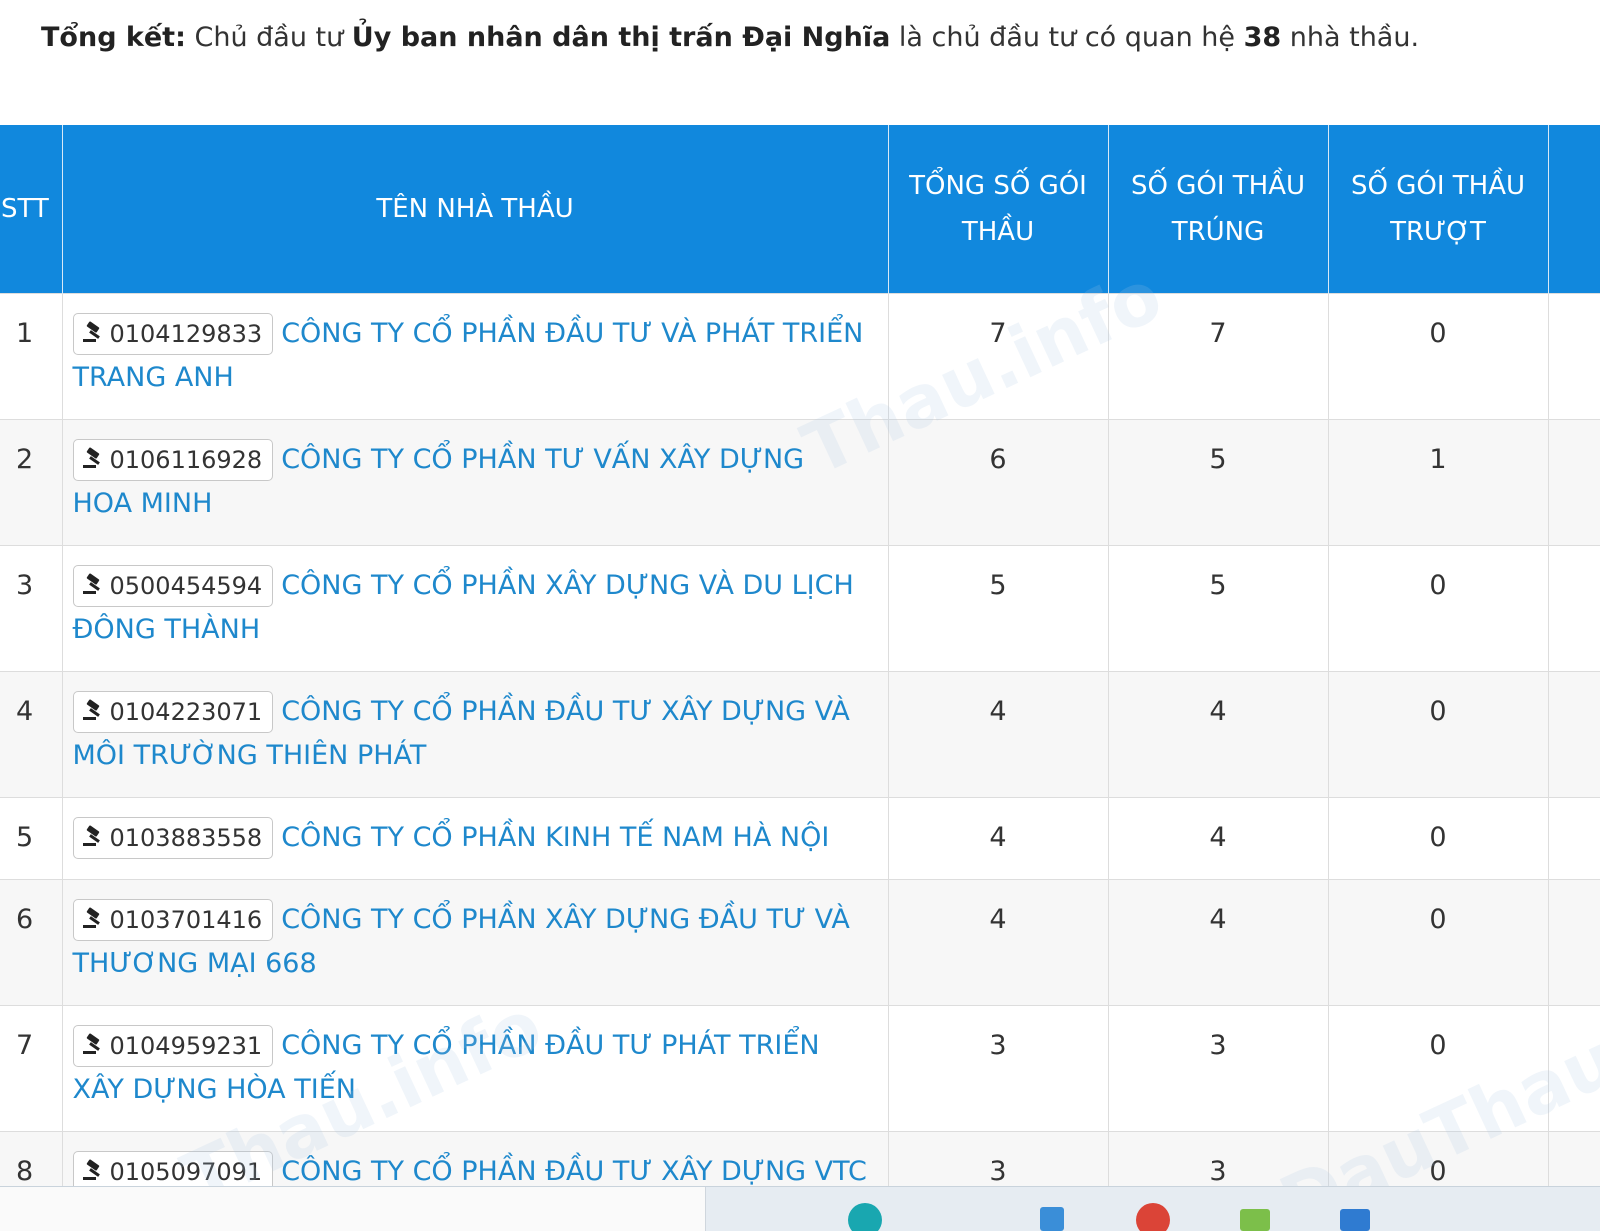 This screenshot has width=1600, height=1231. What do you see at coordinates (1438, 481) in the screenshot?
I see `cell-lost-packages: 1` at bounding box center [1438, 481].